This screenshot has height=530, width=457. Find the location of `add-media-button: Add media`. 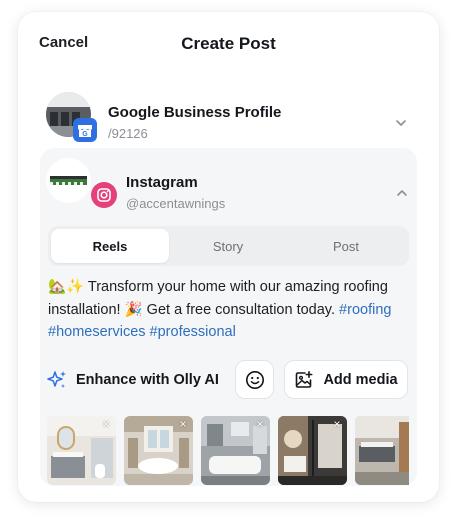

add-media-button: Add media is located at coordinates (346, 379).